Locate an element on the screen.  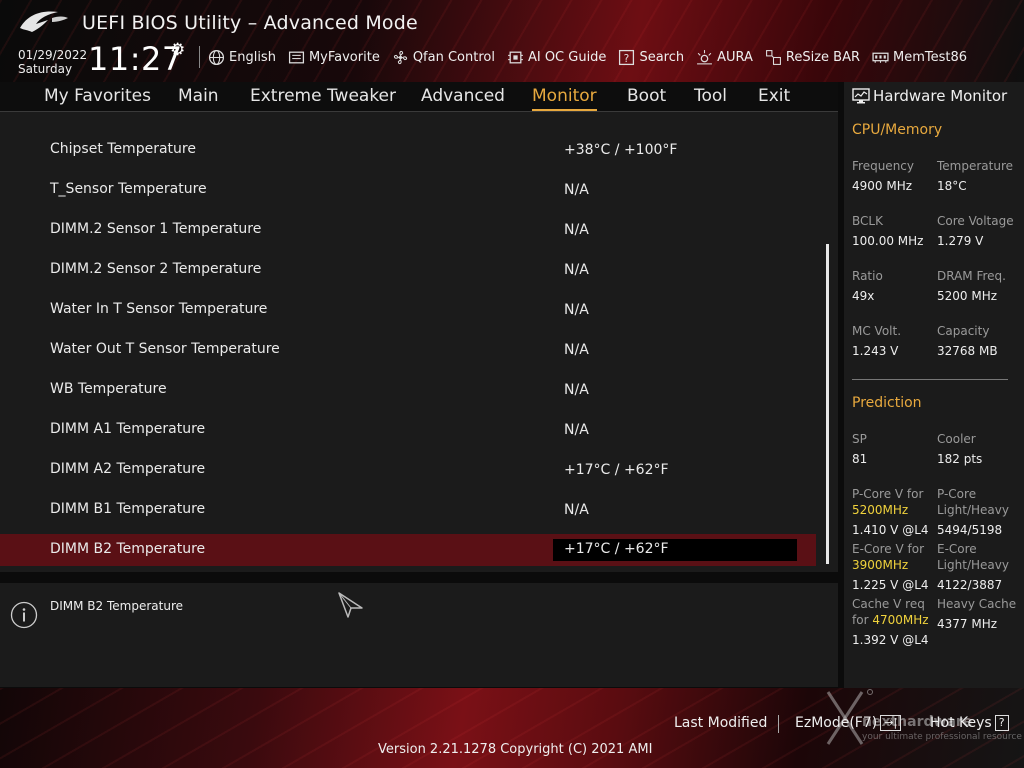
list-item-water-in-temperature: Water In T Sensor Temperature N/A is located at coordinates (408, 310).